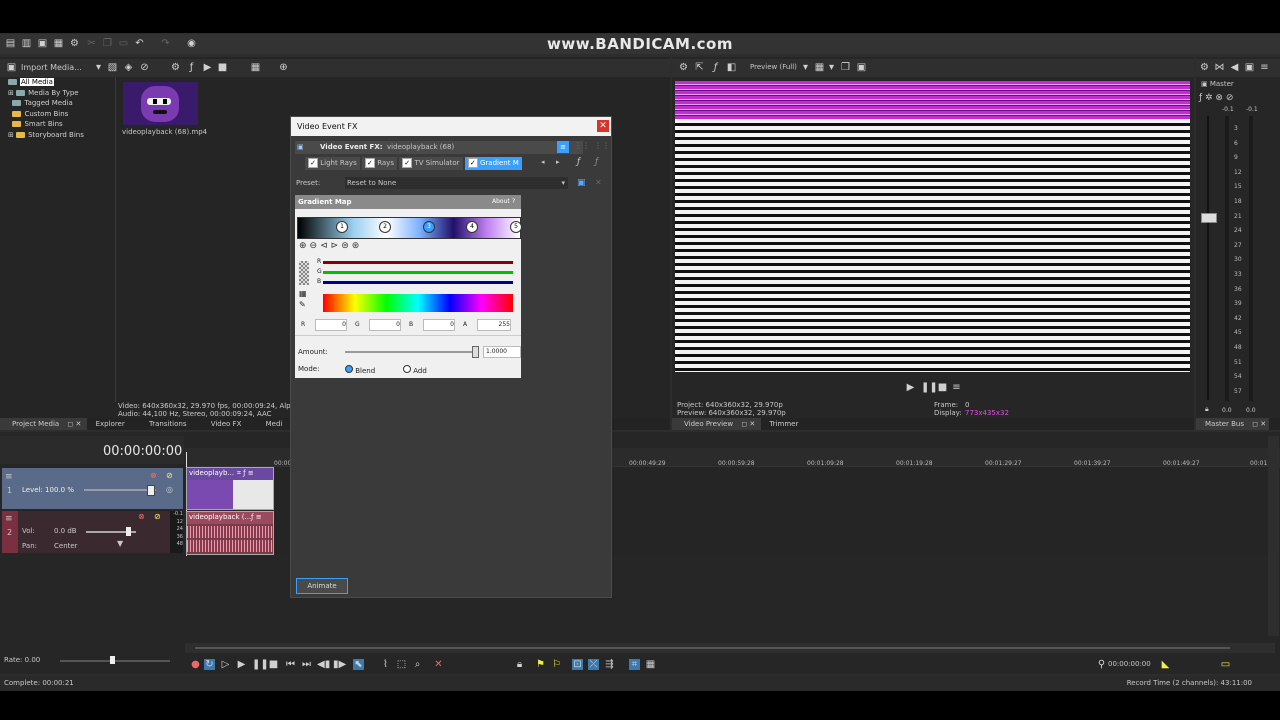 This screenshot has height=720, width=1280. What do you see at coordinates (634, 664) in the screenshot?
I see `event-pan-crop-icon: ⌗` at bounding box center [634, 664].